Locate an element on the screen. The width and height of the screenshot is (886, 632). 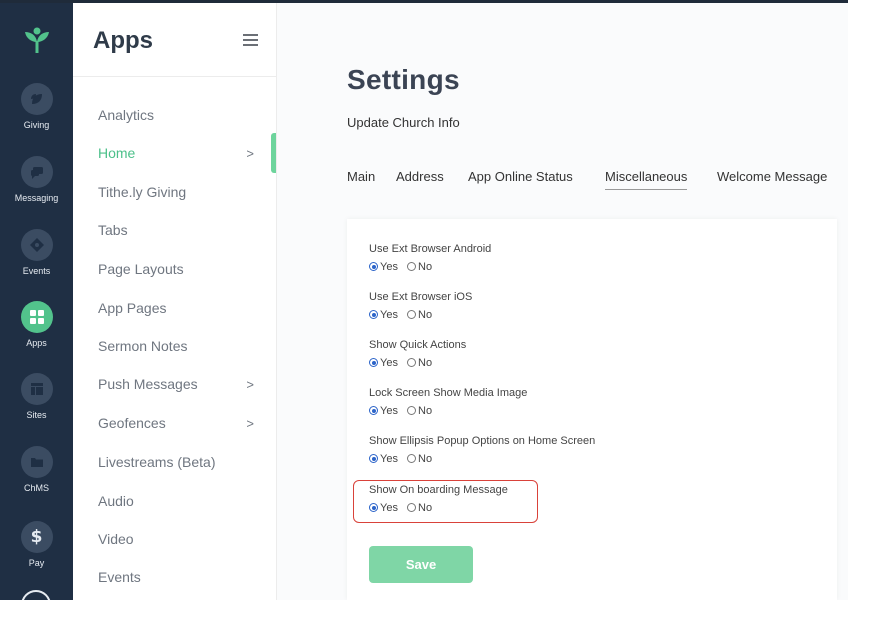
sidebar-item-sermon-notes: Sermon Notes is located at coordinates (183, 346).